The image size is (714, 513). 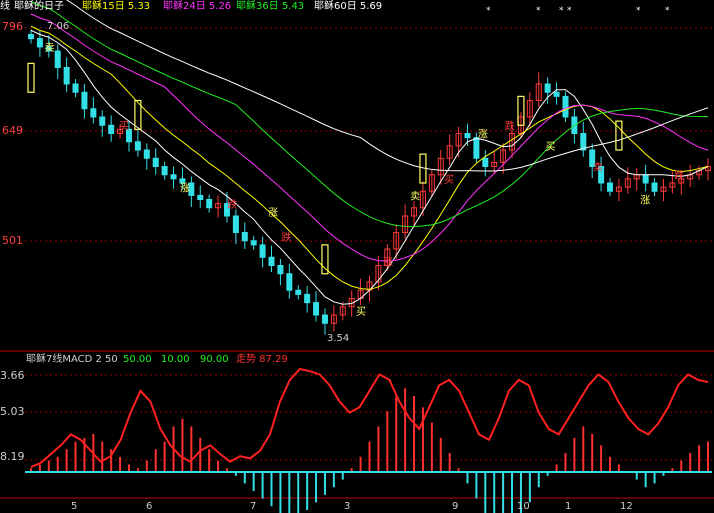 I want to click on x-axis-label: 12, so click(x=626, y=506).